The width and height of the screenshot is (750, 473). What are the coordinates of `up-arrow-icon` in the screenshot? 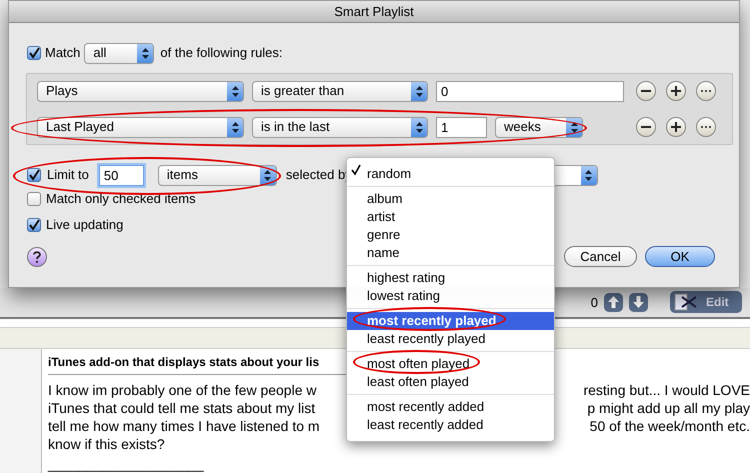 It's located at (613, 302).